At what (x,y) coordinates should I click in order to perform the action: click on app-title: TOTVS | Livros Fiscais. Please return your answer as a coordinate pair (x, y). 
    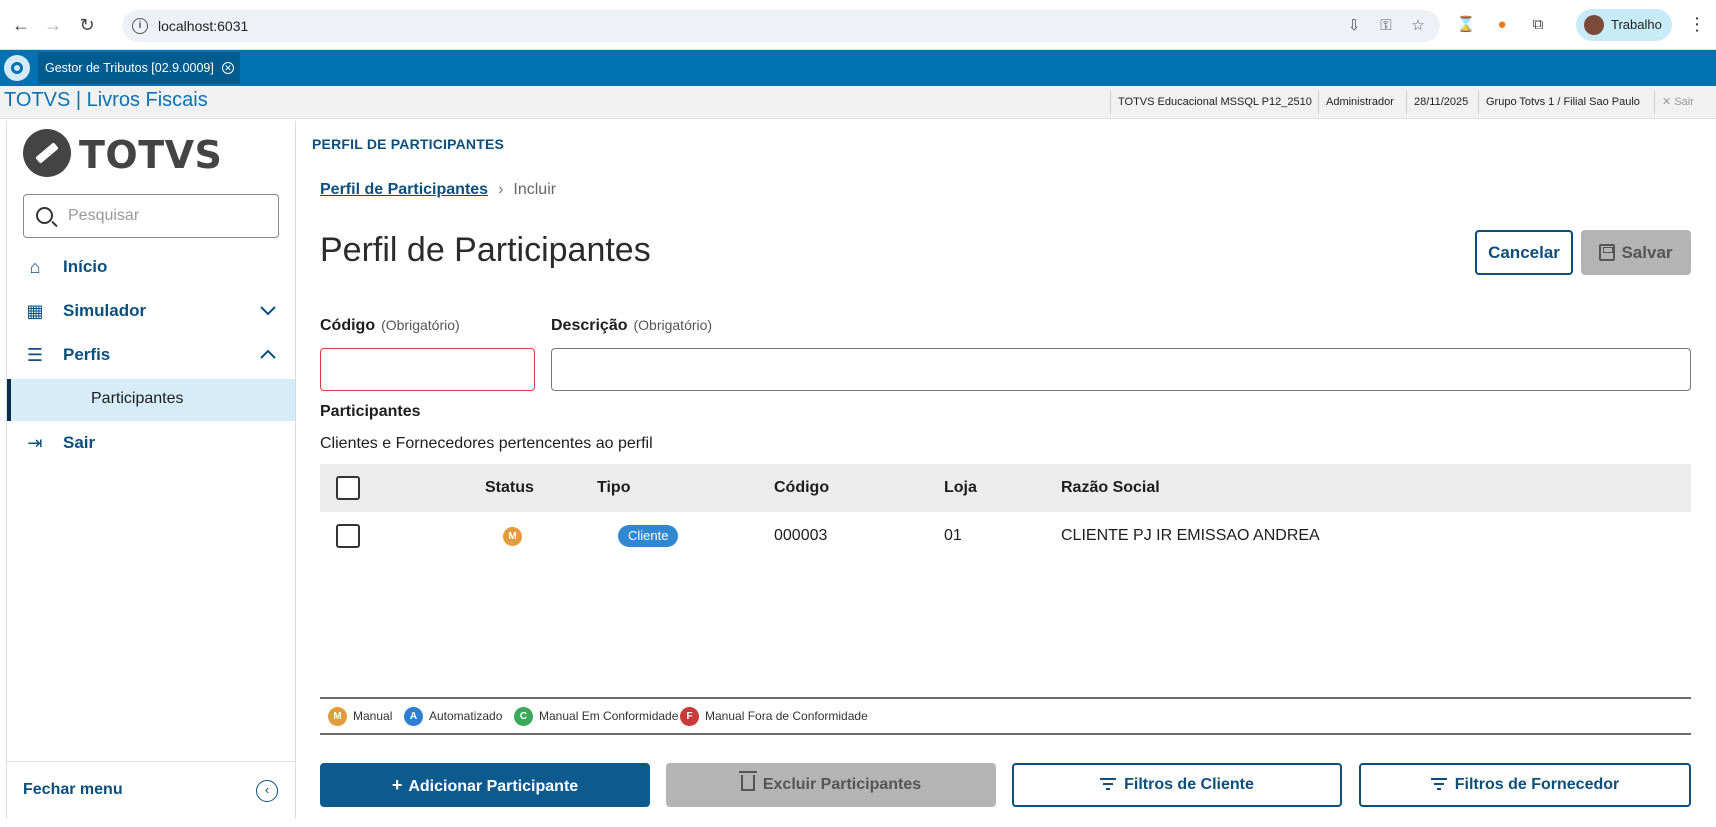
    Looking at the image, I should click on (106, 100).